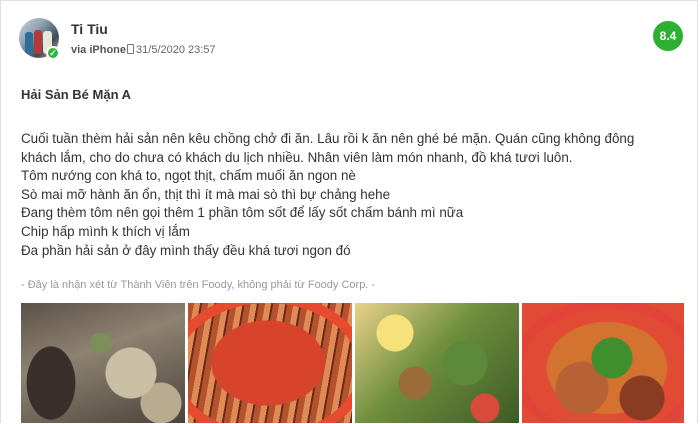  Describe the element at coordinates (53, 53) in the screenshot. I see `check-badge-icon: ✓` at that location.